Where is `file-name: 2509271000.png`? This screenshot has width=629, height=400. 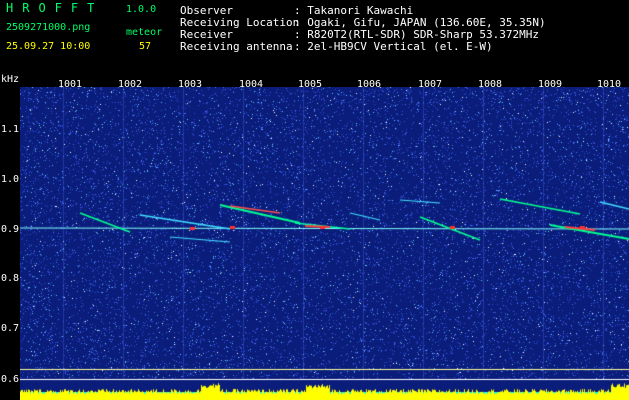 file-name: 2509271000.png is located at coordinates (48, 27).